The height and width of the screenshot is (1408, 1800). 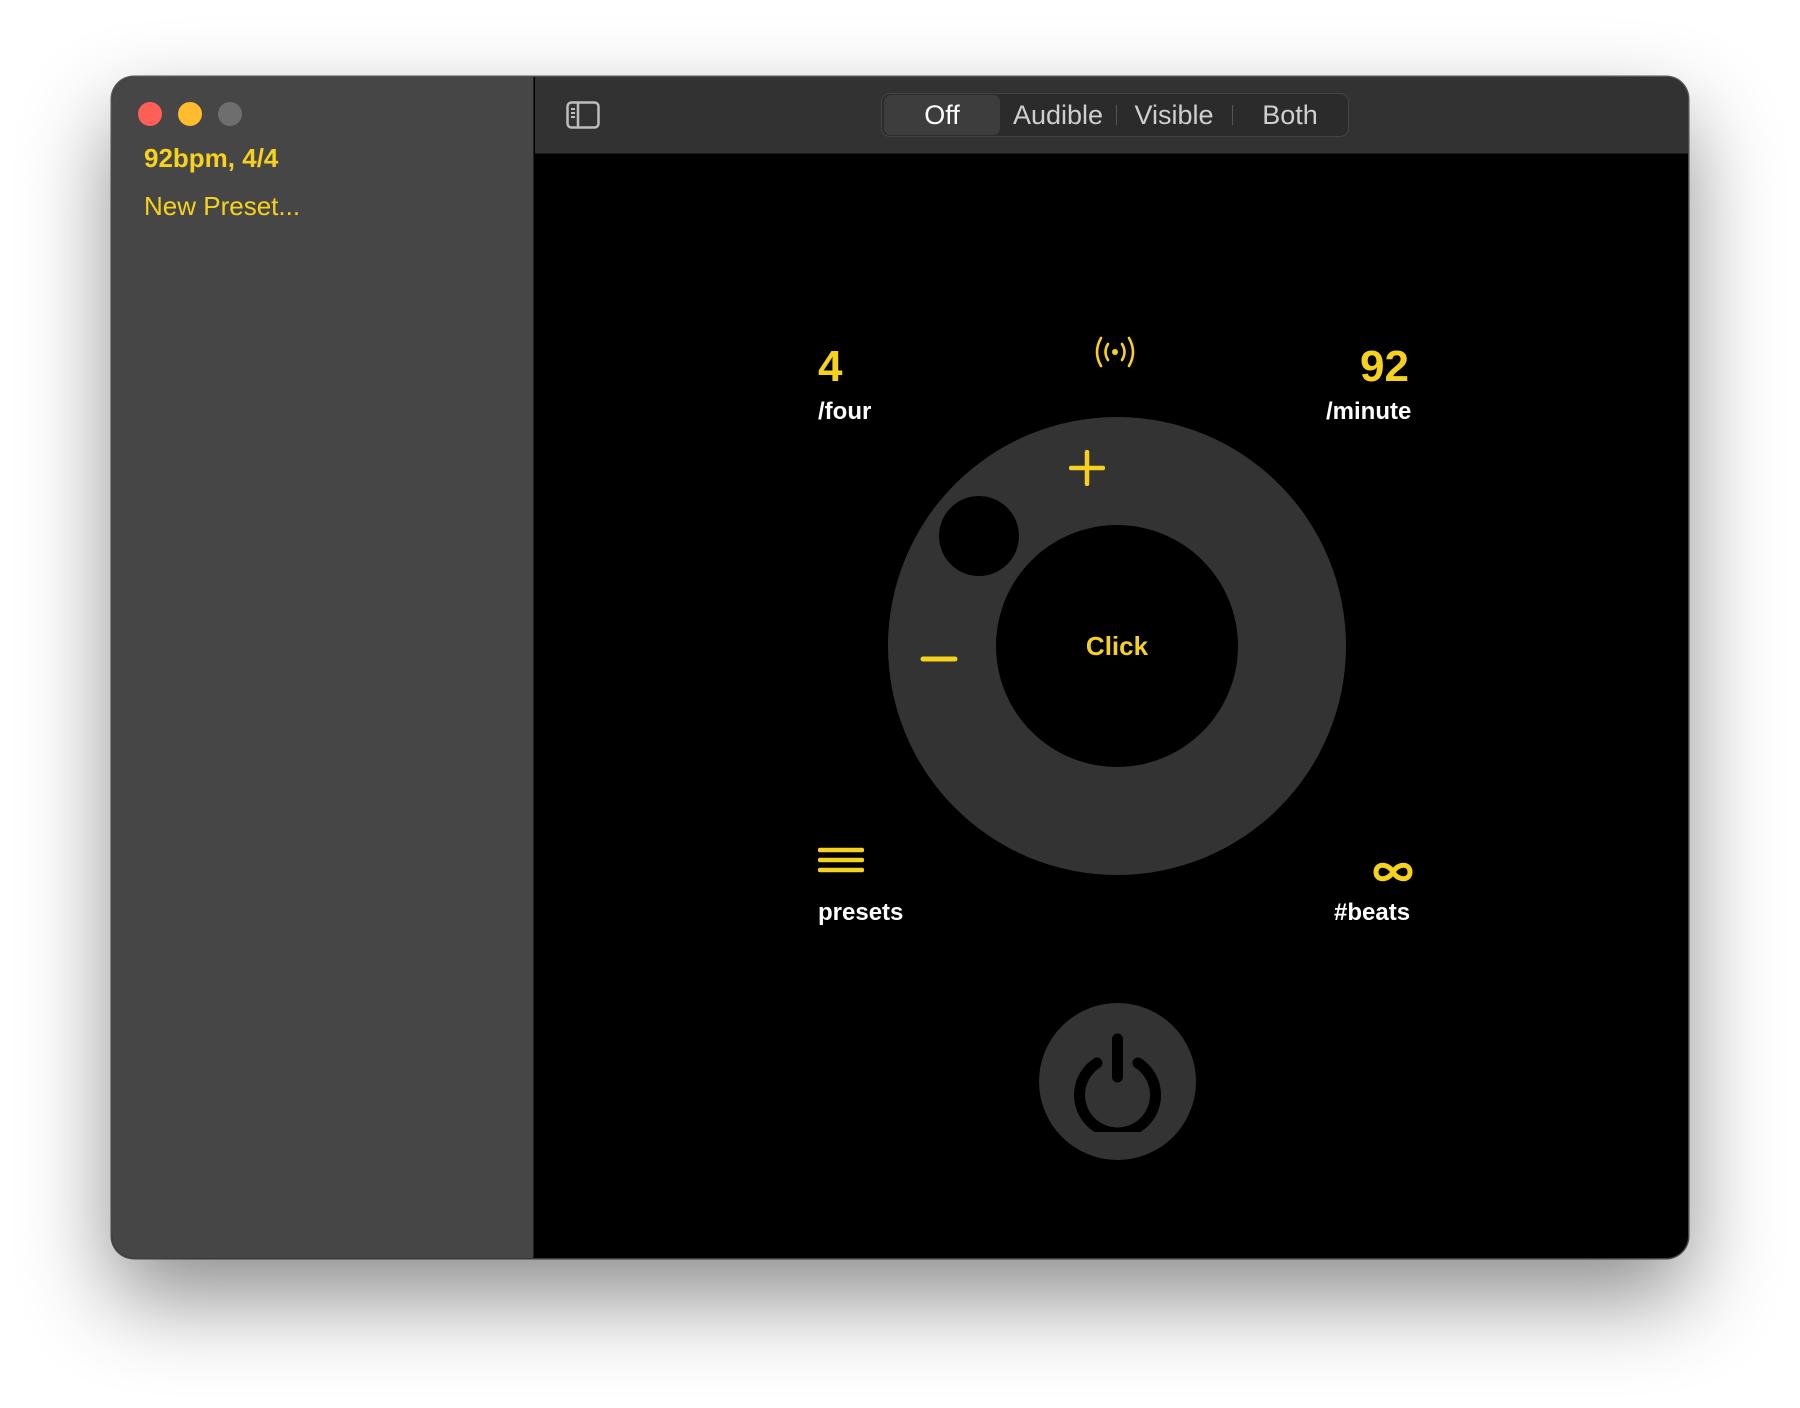 What do you see at coordinates (1174, 115) in the screenshot?
I see `mode-visible-segment: Visible` at bounding box center [1174, 115].